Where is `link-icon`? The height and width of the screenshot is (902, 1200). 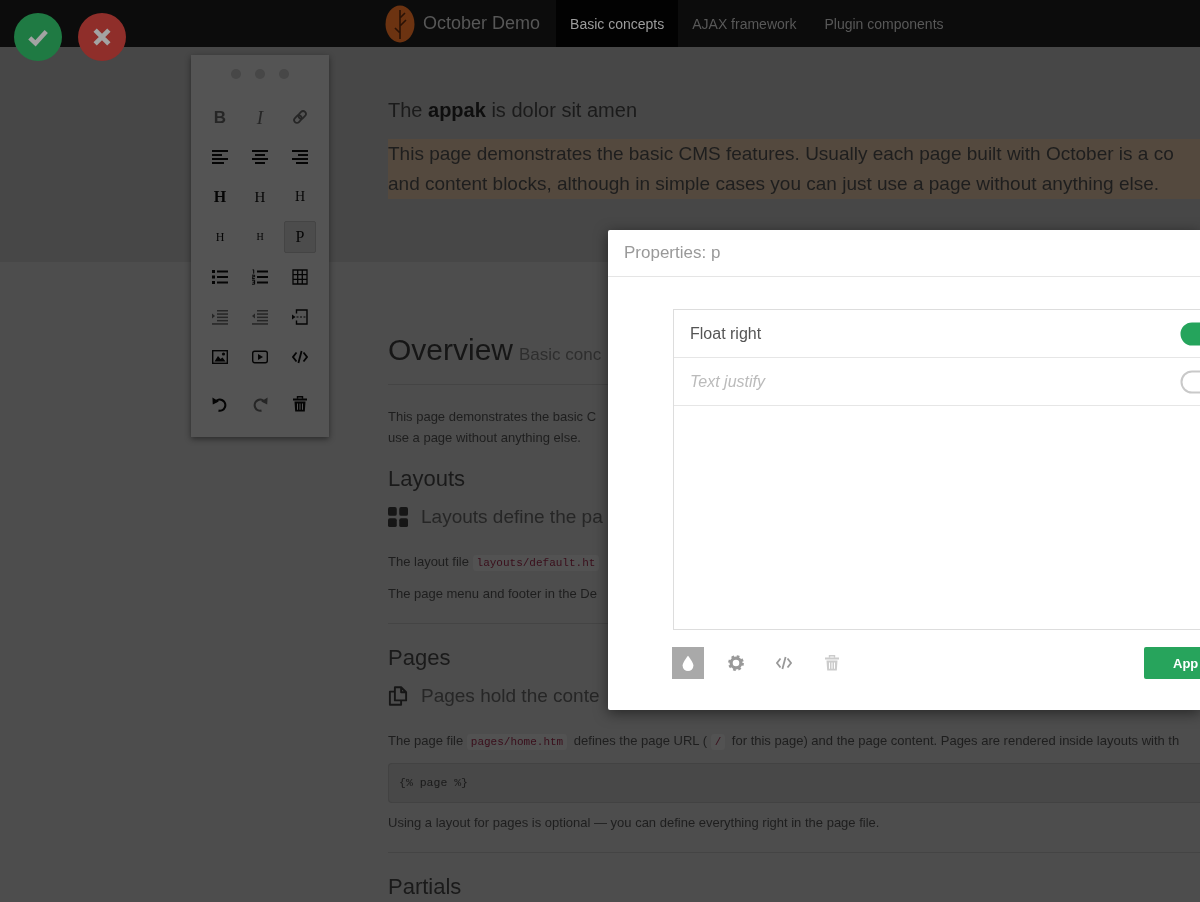 link-icon is located at coordinates (300, 117).